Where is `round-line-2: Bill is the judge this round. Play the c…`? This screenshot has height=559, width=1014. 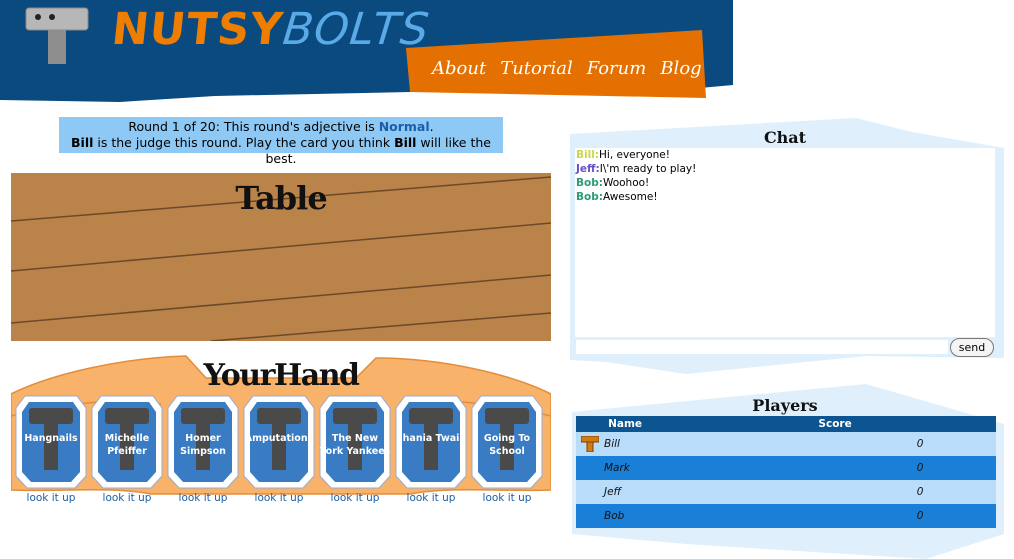 round-line-2: Bill is the judge this round. Play the c… is located at coordinates (281, 151).